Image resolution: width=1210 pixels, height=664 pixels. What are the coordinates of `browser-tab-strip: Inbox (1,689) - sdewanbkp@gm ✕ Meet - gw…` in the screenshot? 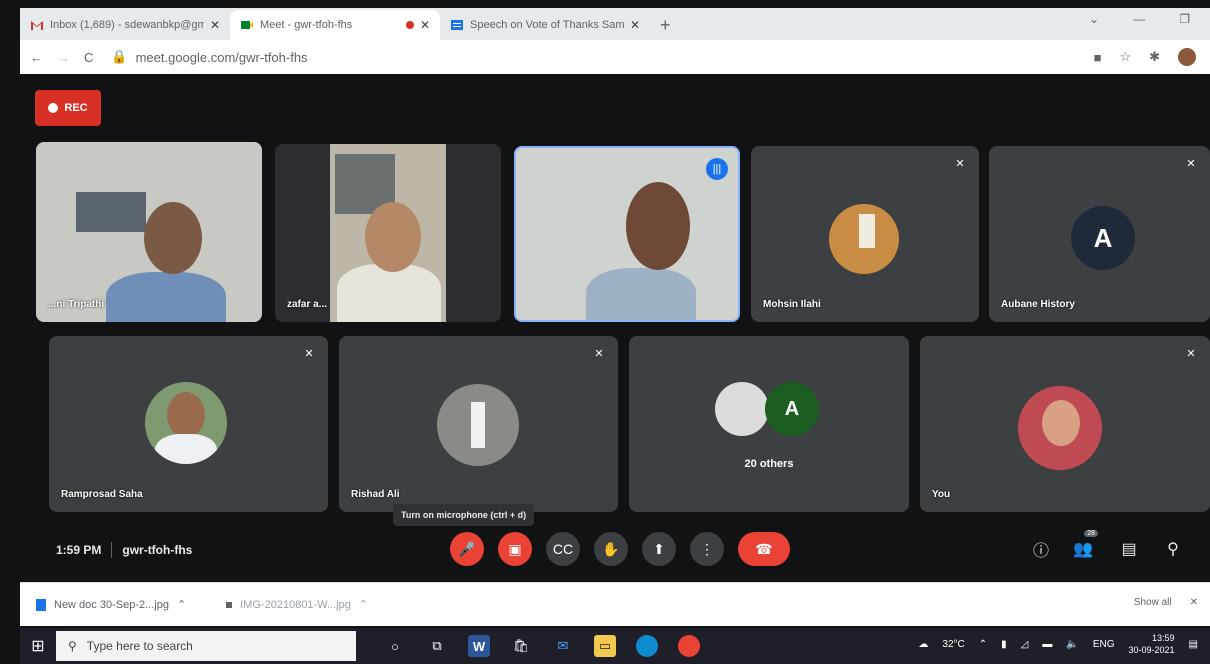 It's located at (615, 24).